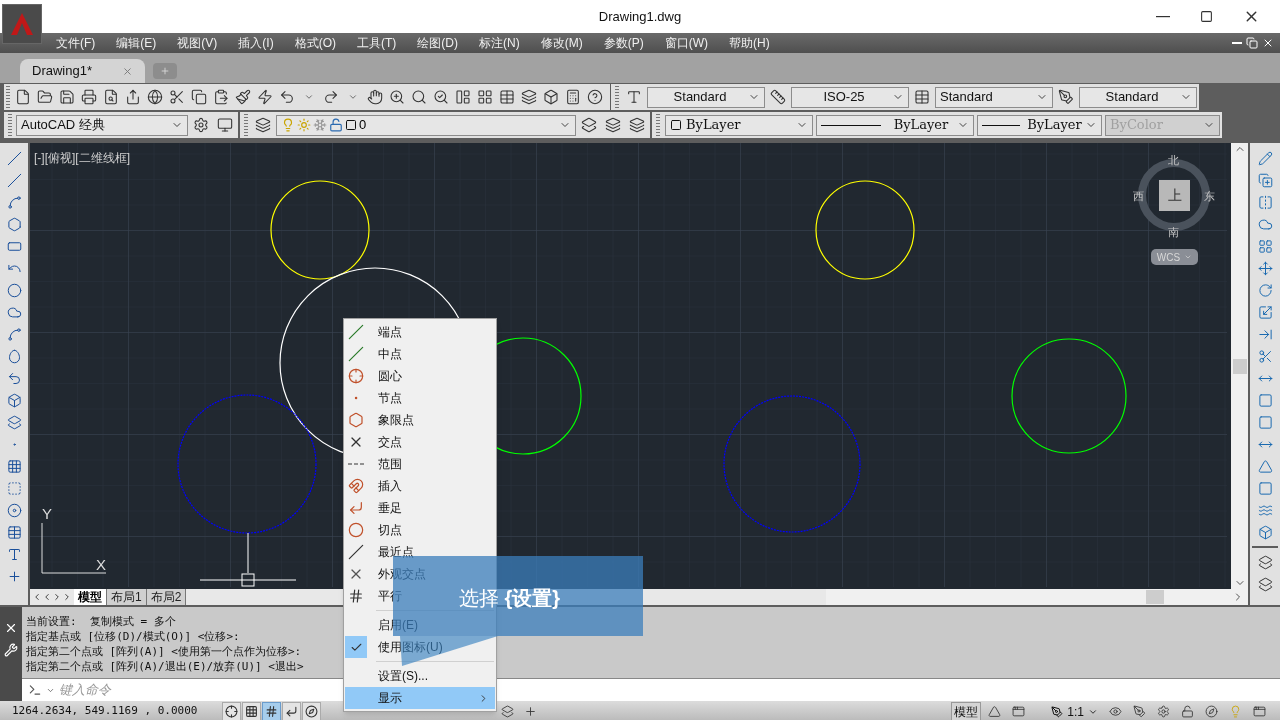 Image resolution: width=1280 pixels, height=720 pixels. Describe the element at coordinates (640, 16) in the screenshot. I see `window-title: Drawing1.dwg` at that location.